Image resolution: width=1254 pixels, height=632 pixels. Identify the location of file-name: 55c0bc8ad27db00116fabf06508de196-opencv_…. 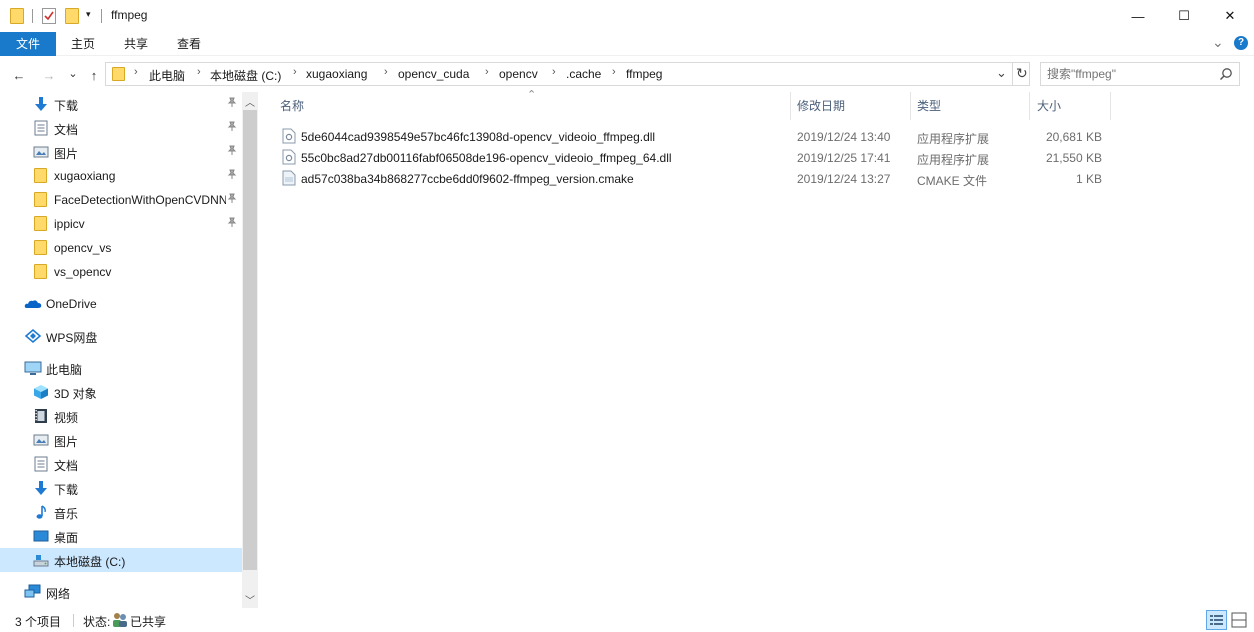
(486, 158).